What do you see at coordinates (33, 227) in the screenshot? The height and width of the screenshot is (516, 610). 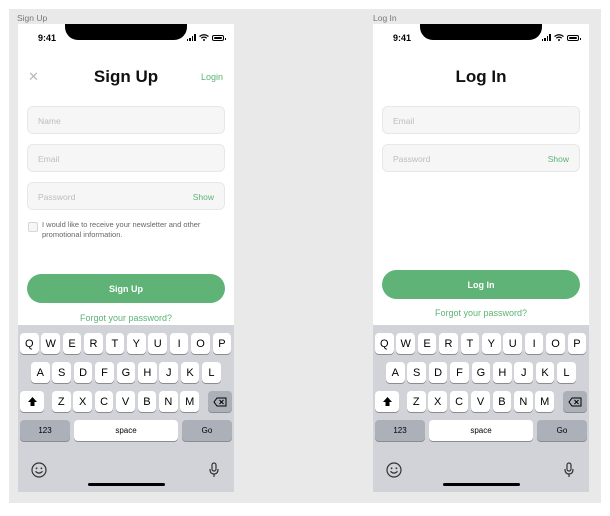 I see `newsletter-checkbox` at bounding box center [33, 227].